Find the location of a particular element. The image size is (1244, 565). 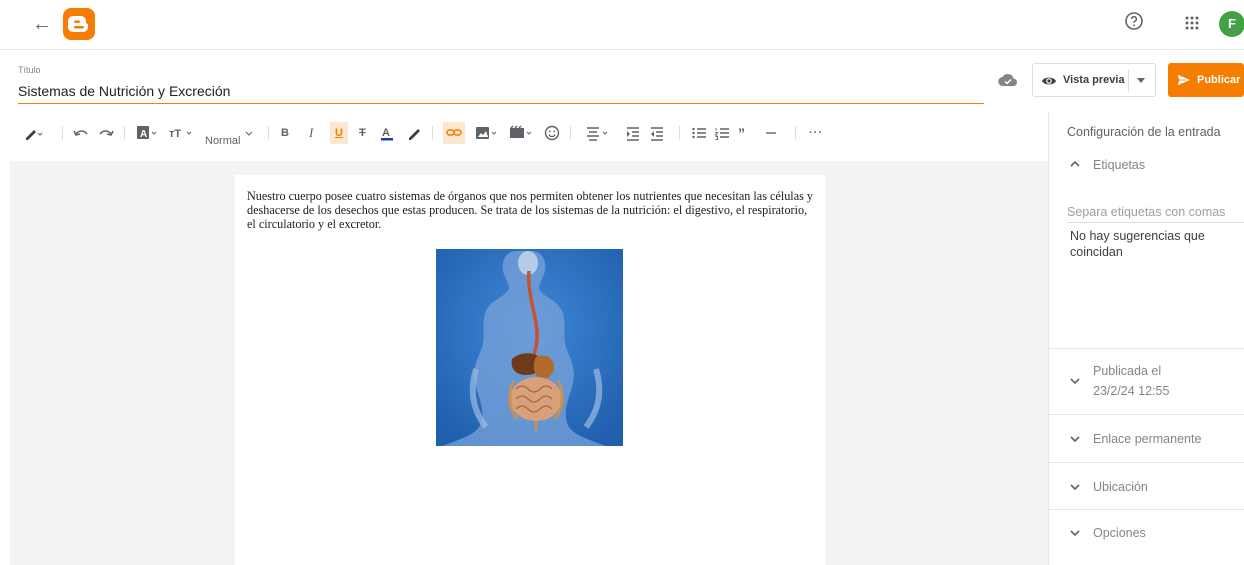

labels-input is located at coordinates (1155, 212).